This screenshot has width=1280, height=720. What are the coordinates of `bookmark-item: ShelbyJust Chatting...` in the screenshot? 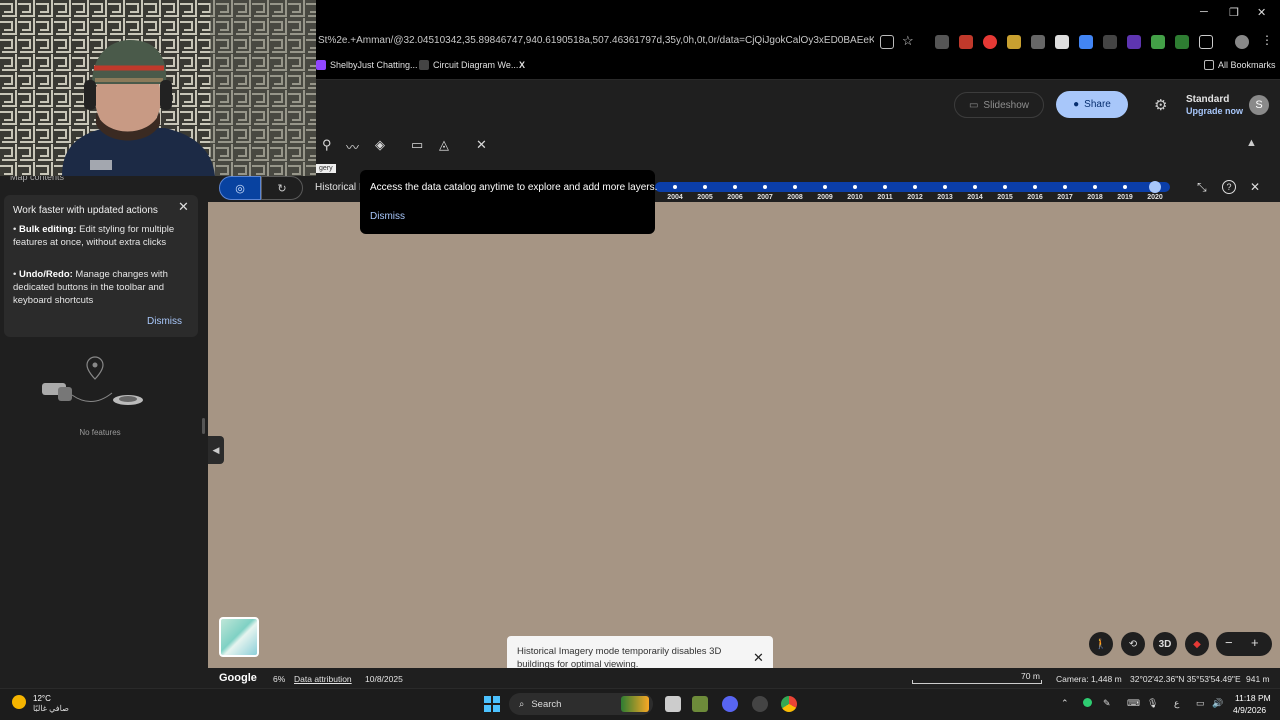 It's located at (367, 65).